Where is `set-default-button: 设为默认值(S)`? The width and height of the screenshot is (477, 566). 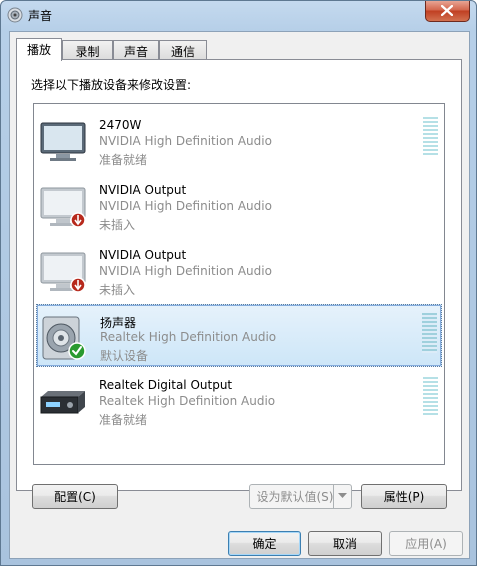 set-default-button: 设为默认值(S) is located at coordinates (300, 496).